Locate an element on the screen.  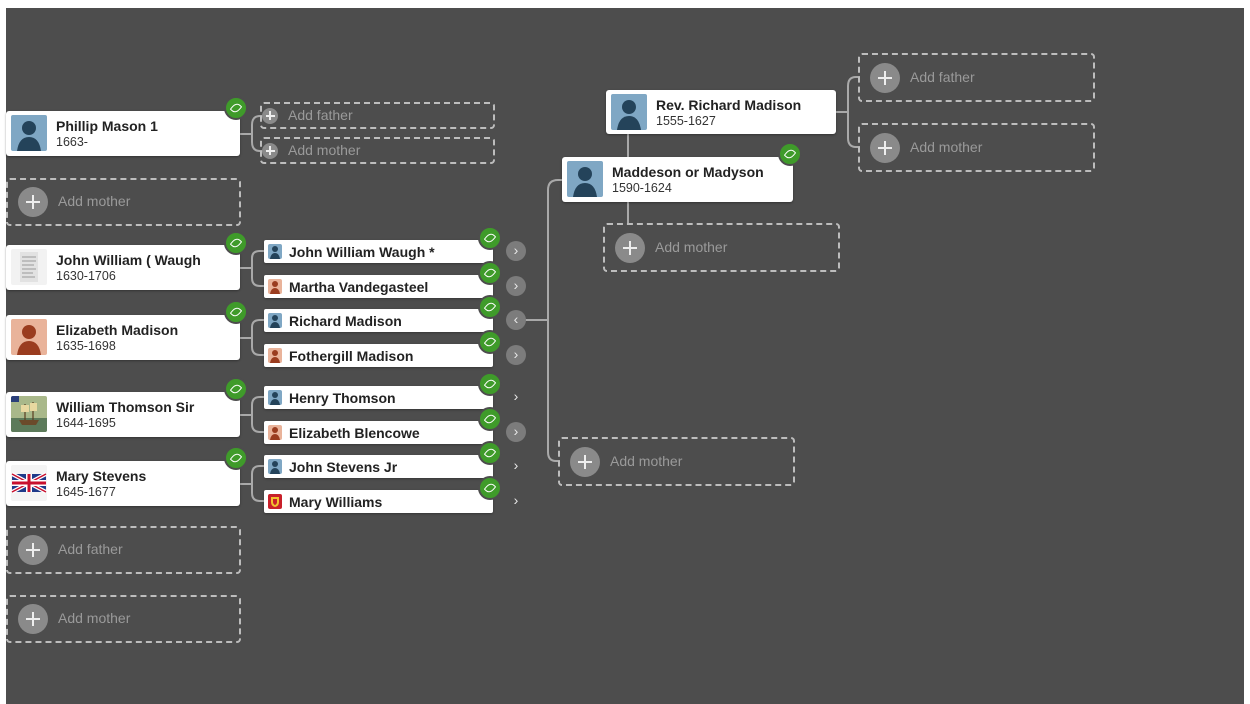
person-name: Elizabeth Madison is located at coordinates (117, 330).